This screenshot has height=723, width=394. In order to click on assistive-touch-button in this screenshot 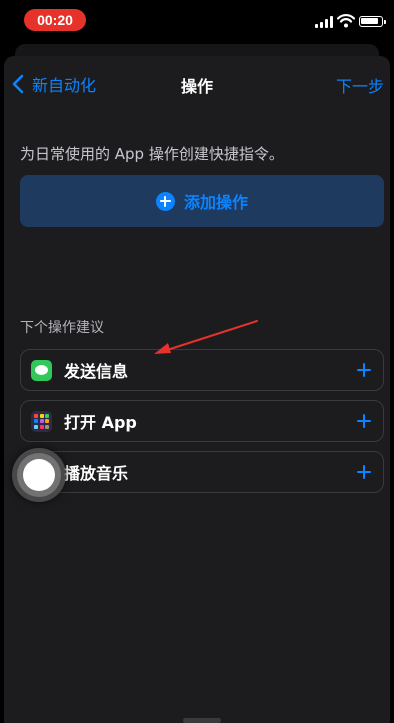, I will do `click(39, 475)`.